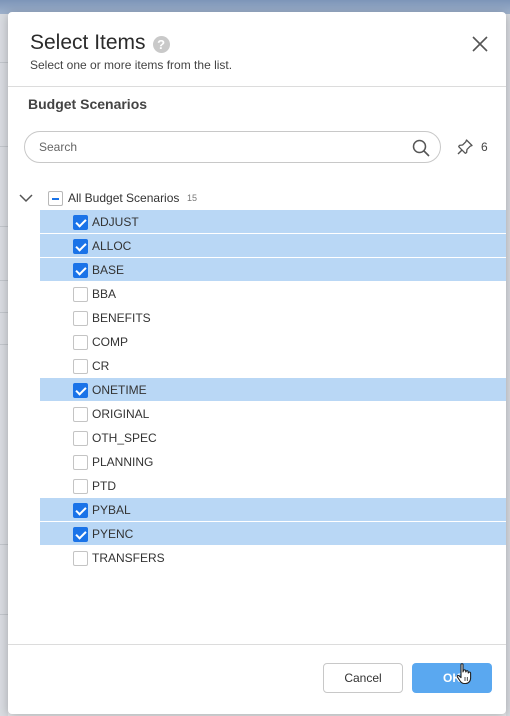 The width and height of the screenshot is (510, 716). Describe the element at coordinates (508, 365) in the screenshot. I see `background-app-edge` at that location.